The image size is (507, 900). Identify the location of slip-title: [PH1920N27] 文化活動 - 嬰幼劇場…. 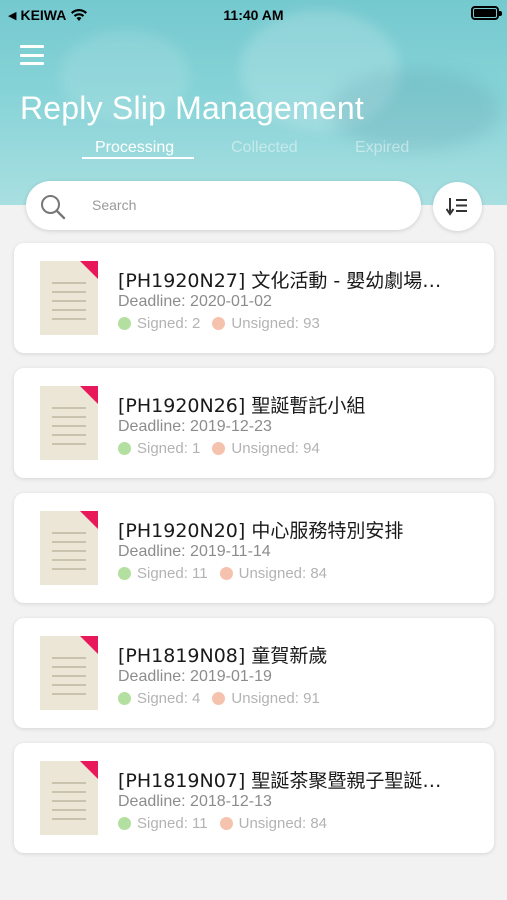
(280, 281).